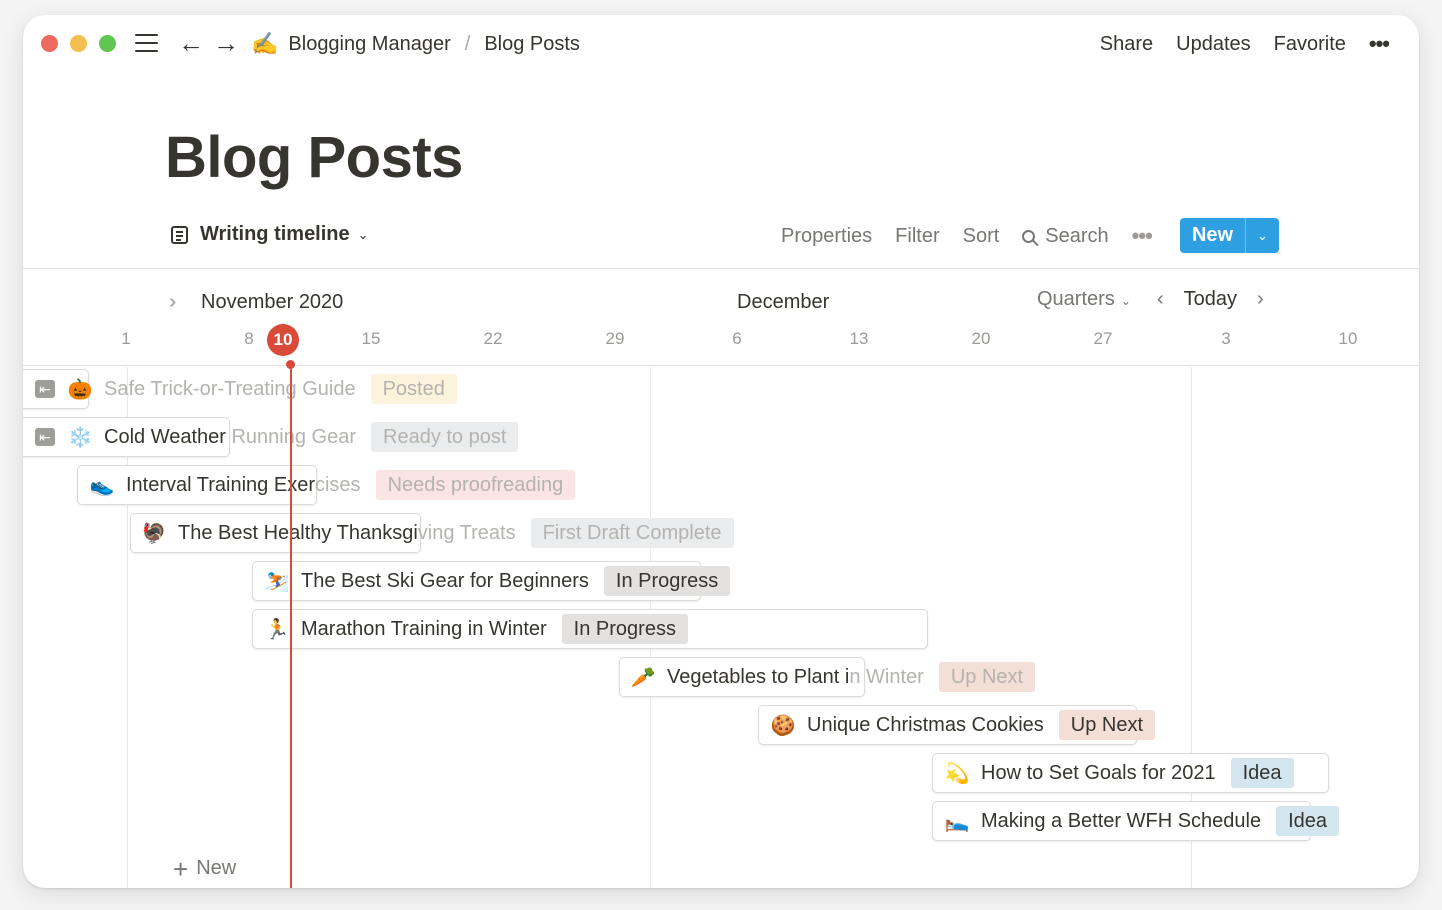 The width and height of the screenshot is (1442, 910). What do you see at coordinates (957, 773) in the screenshot?
I see `page-emoji-icon: 💫` at bounding box center [957, 773].